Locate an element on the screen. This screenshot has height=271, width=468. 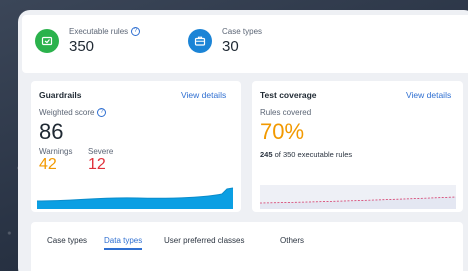
briefcase-icon is located at coordinates (200, 41).